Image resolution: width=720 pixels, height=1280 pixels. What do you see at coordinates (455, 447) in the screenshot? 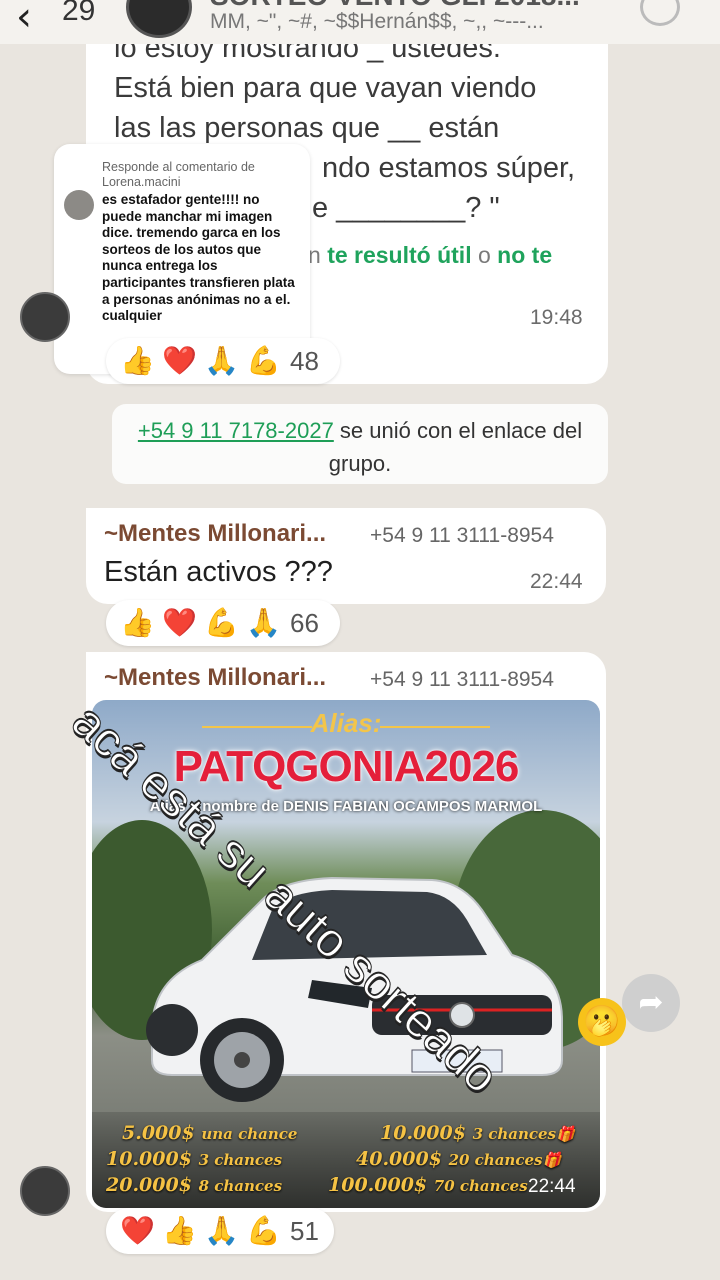
I see `join-text: se unió con el enlace del grupo.` at bounding box center [455, 447].